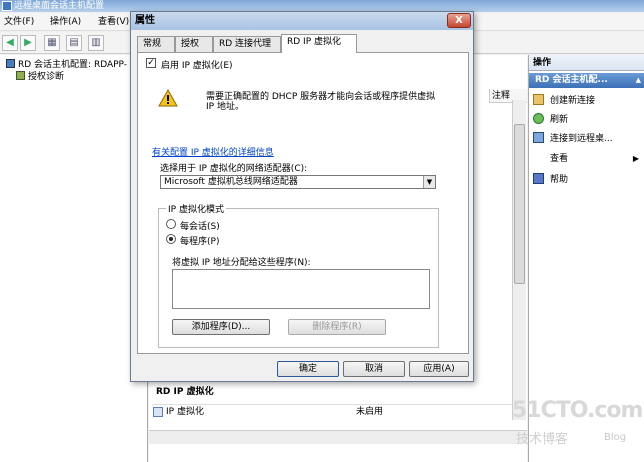  What do you see at coordinates (298, 182) in the screenshot?
I see `network-adapter-select: Microsoft 虚拟机总线网络适配器 ▼` at bounding box center [298, 182].